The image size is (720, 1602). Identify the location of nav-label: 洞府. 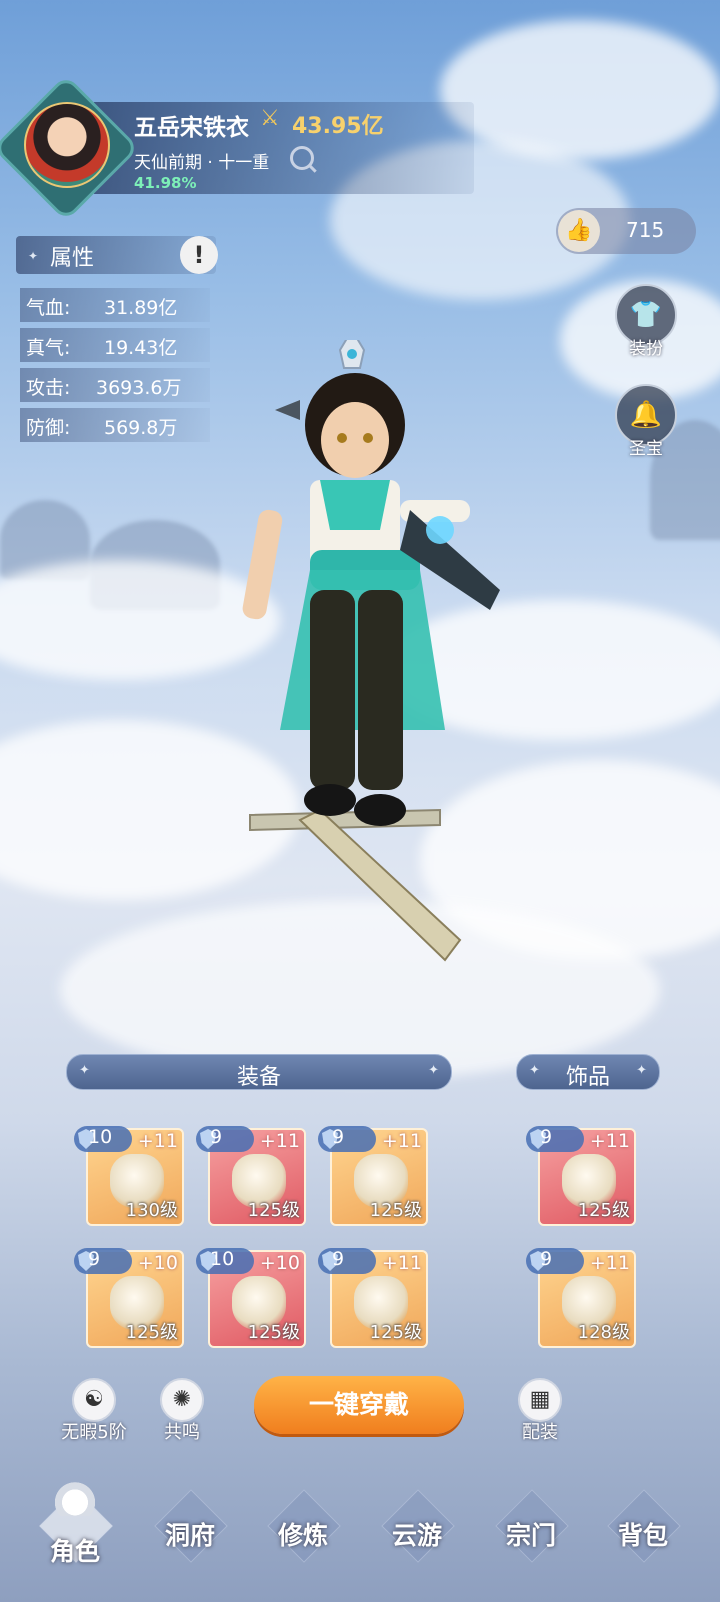
(189, 1535).